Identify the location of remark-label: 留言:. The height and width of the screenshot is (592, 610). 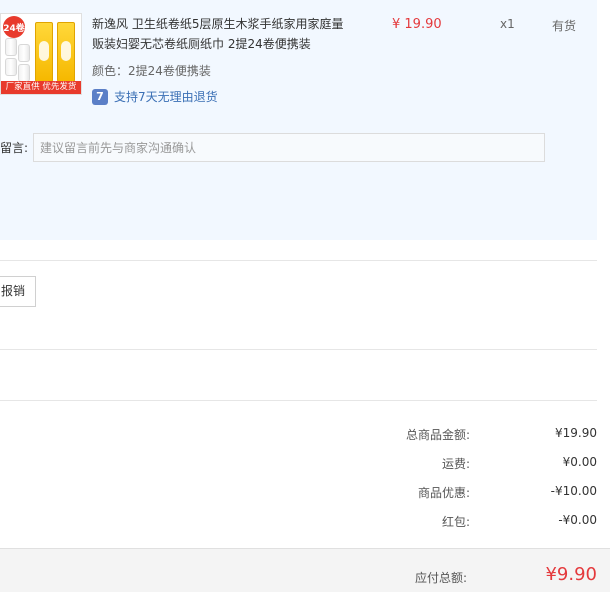
(14, 148).